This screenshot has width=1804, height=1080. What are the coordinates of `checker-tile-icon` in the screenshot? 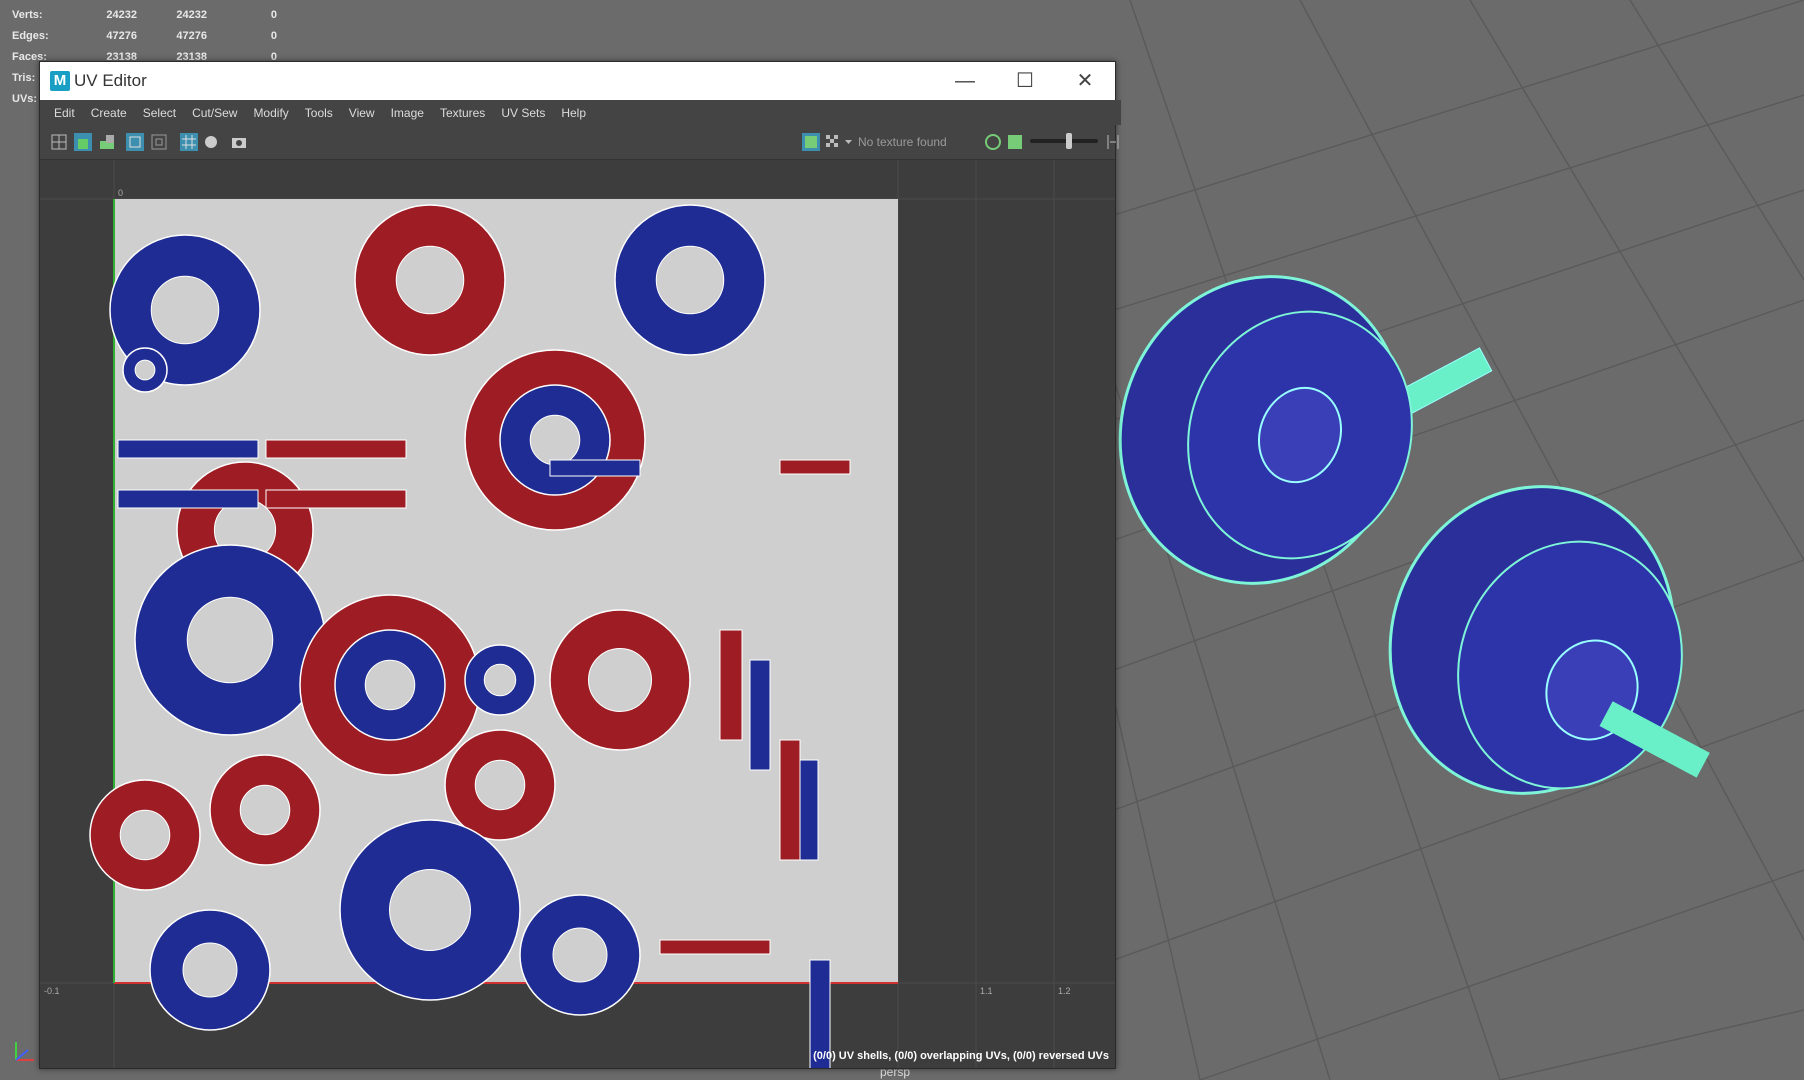 It's located at (833, 142).